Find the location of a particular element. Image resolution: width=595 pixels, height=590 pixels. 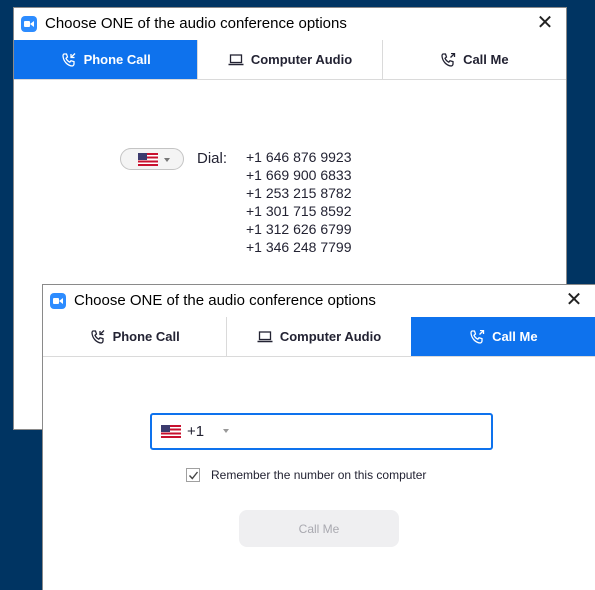

dial-in-number: +1 301 715 8592 is located at coordinates (299, 211).